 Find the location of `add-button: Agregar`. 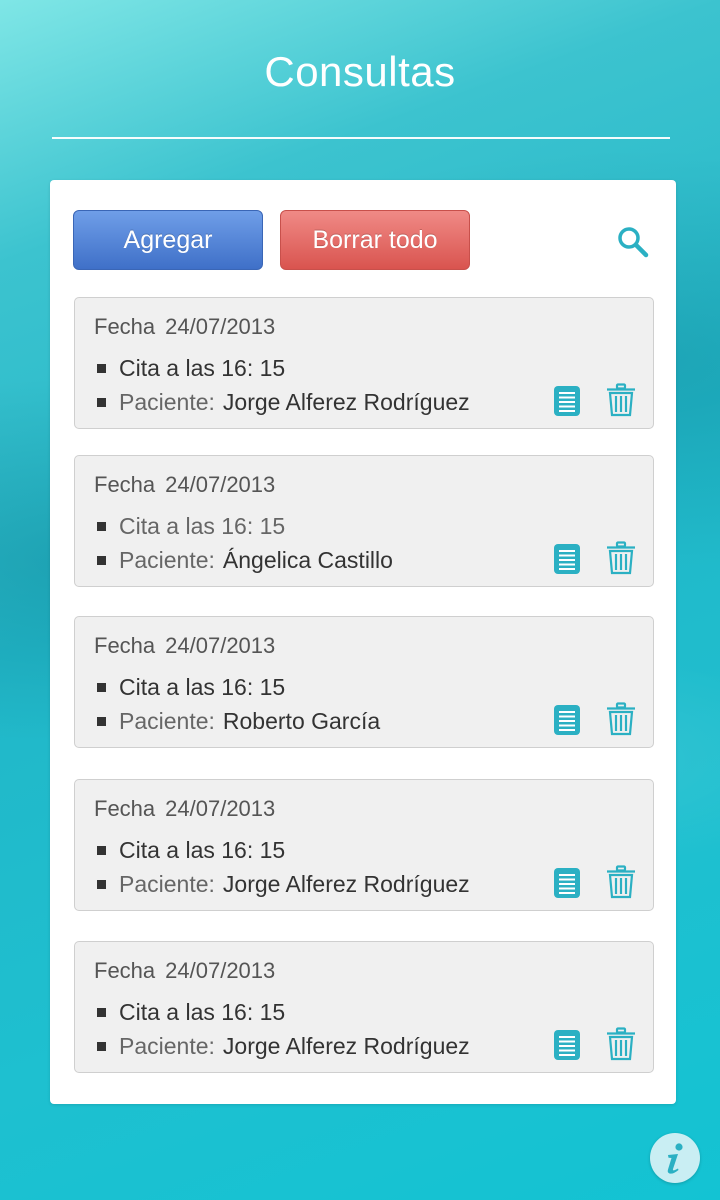

add-button: Agregar is located at coordinates (168, 240).